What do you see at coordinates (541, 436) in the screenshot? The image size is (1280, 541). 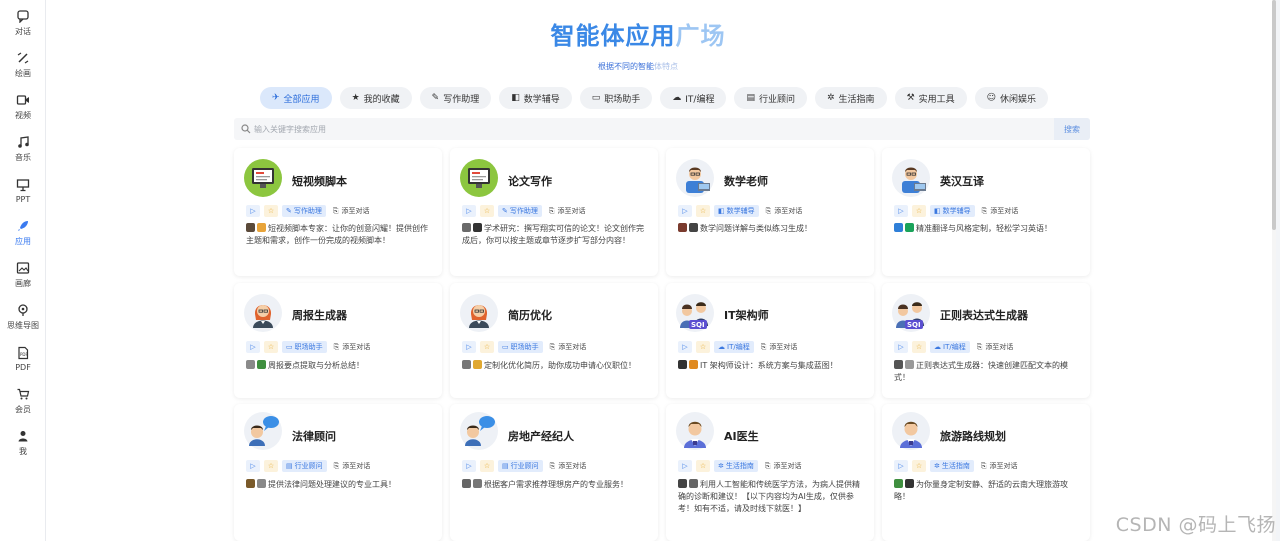 I see `app-name: 房地产经纪人` at bounding box center [541, 436].